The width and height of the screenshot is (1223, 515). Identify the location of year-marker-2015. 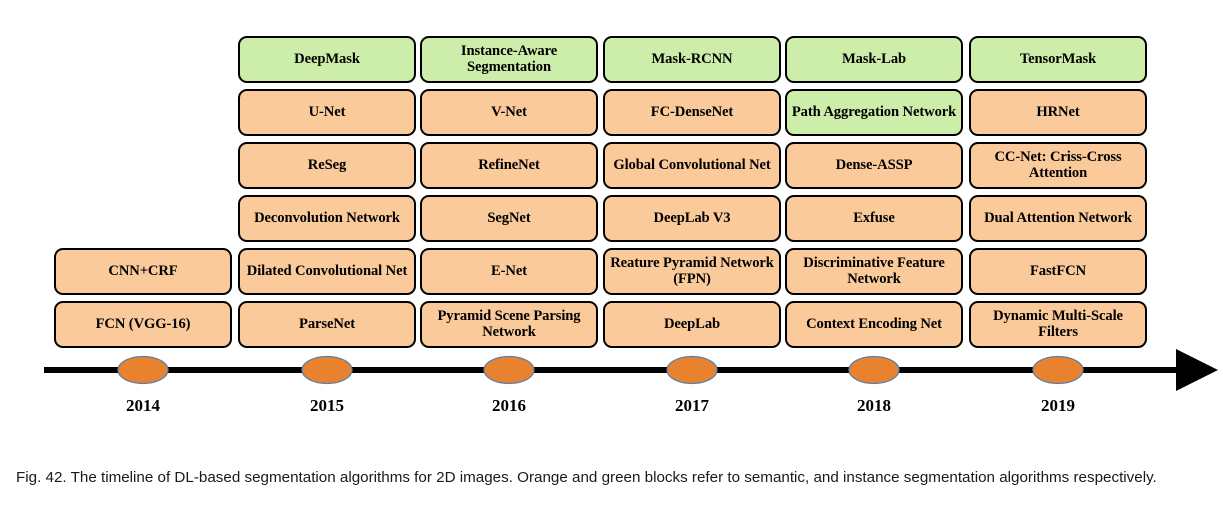
(327, 370).